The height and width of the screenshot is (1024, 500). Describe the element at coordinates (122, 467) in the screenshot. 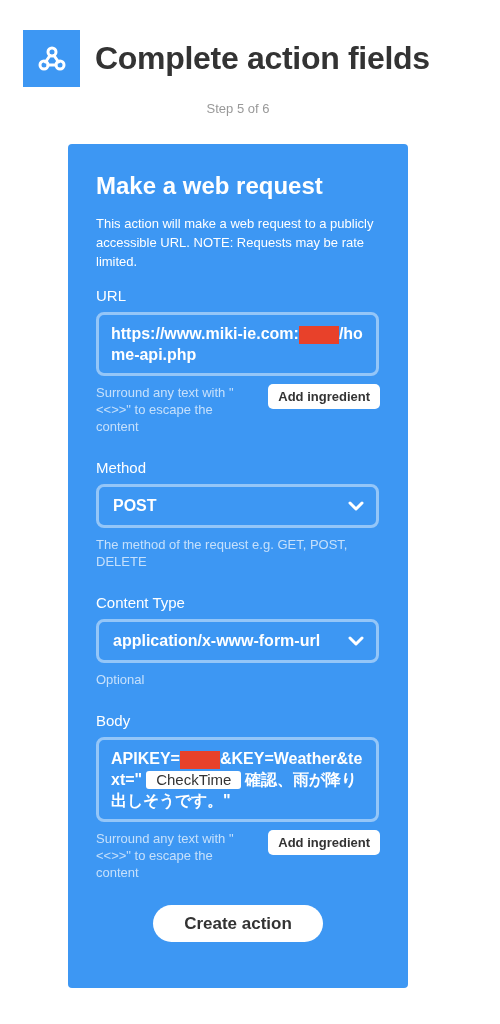

I see `field-label: Method` at that location.